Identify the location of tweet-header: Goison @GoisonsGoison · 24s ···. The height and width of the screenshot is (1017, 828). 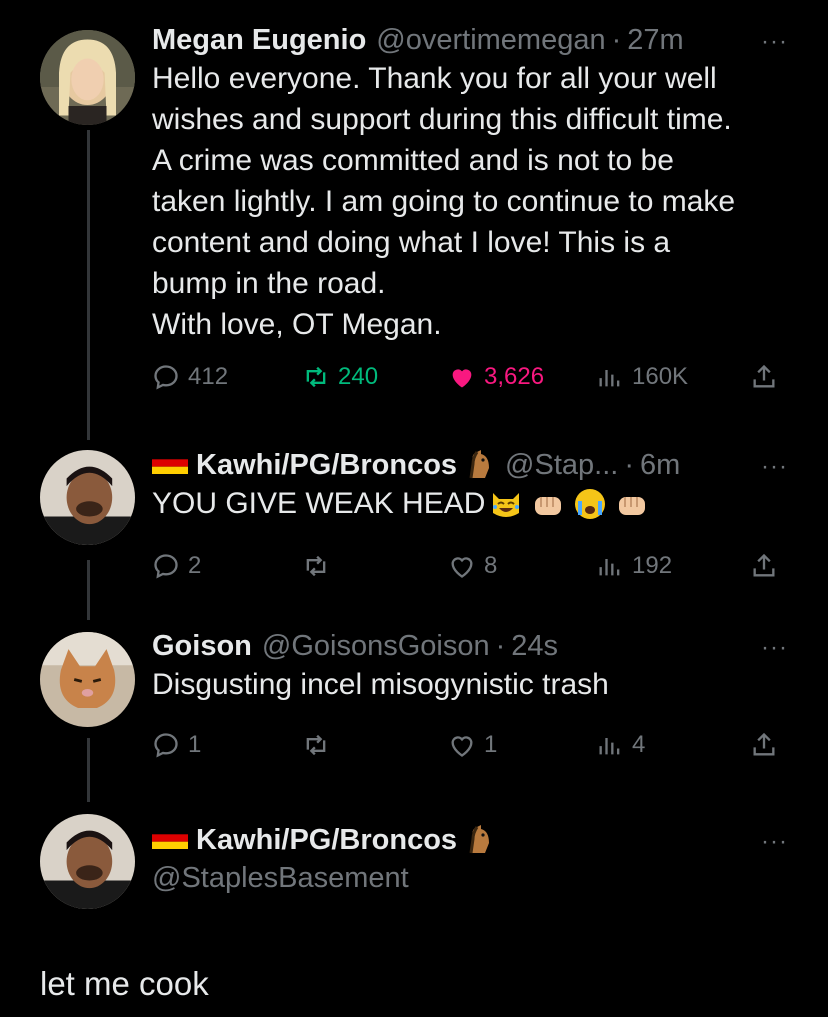
(470, 646).